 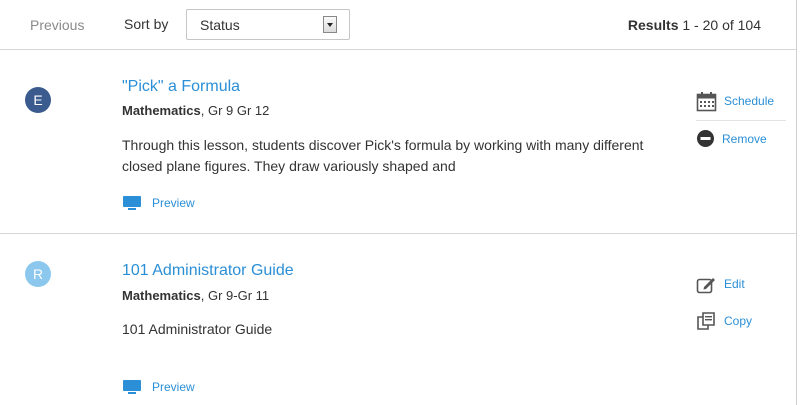 I want to click on row-actions: Edit Copy, so click(x=741, y=302).